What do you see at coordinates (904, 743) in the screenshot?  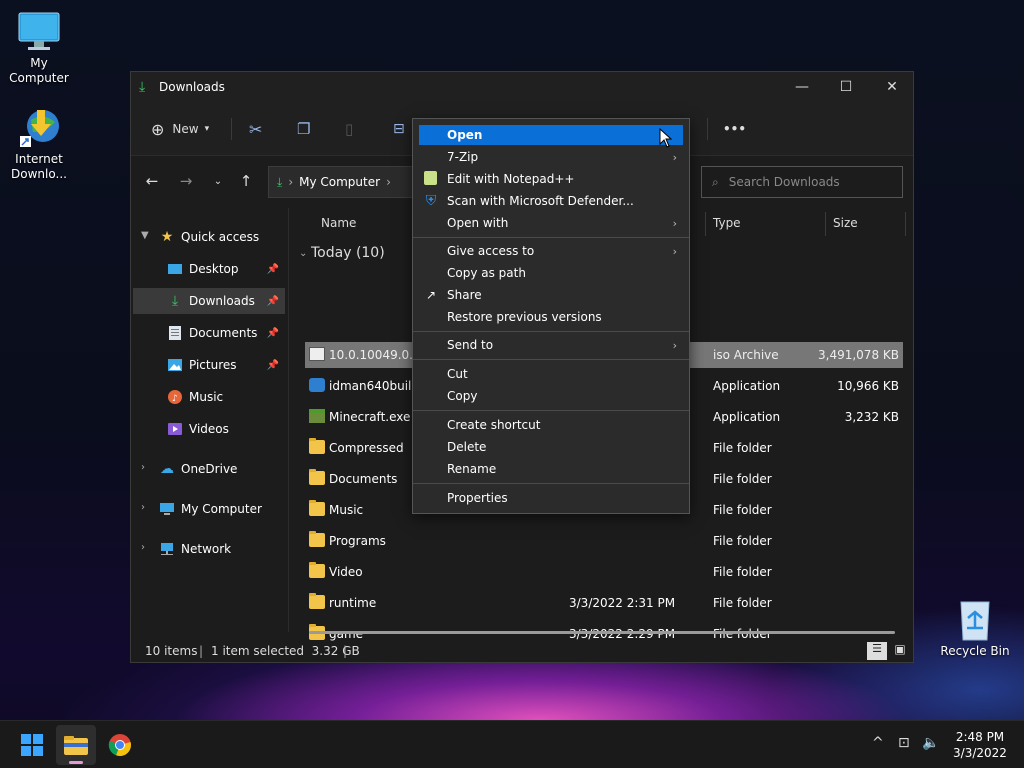 I see `network-icon: ⊡` at bounding box center [904, 743].